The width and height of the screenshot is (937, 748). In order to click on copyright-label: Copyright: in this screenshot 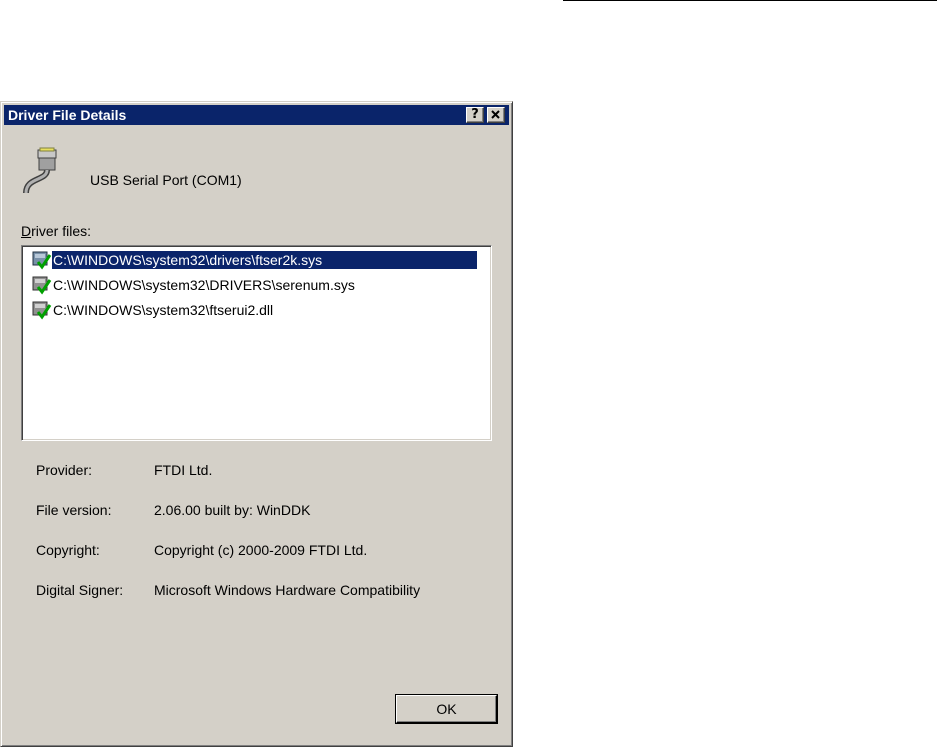, I will do `click(68, 550)`.